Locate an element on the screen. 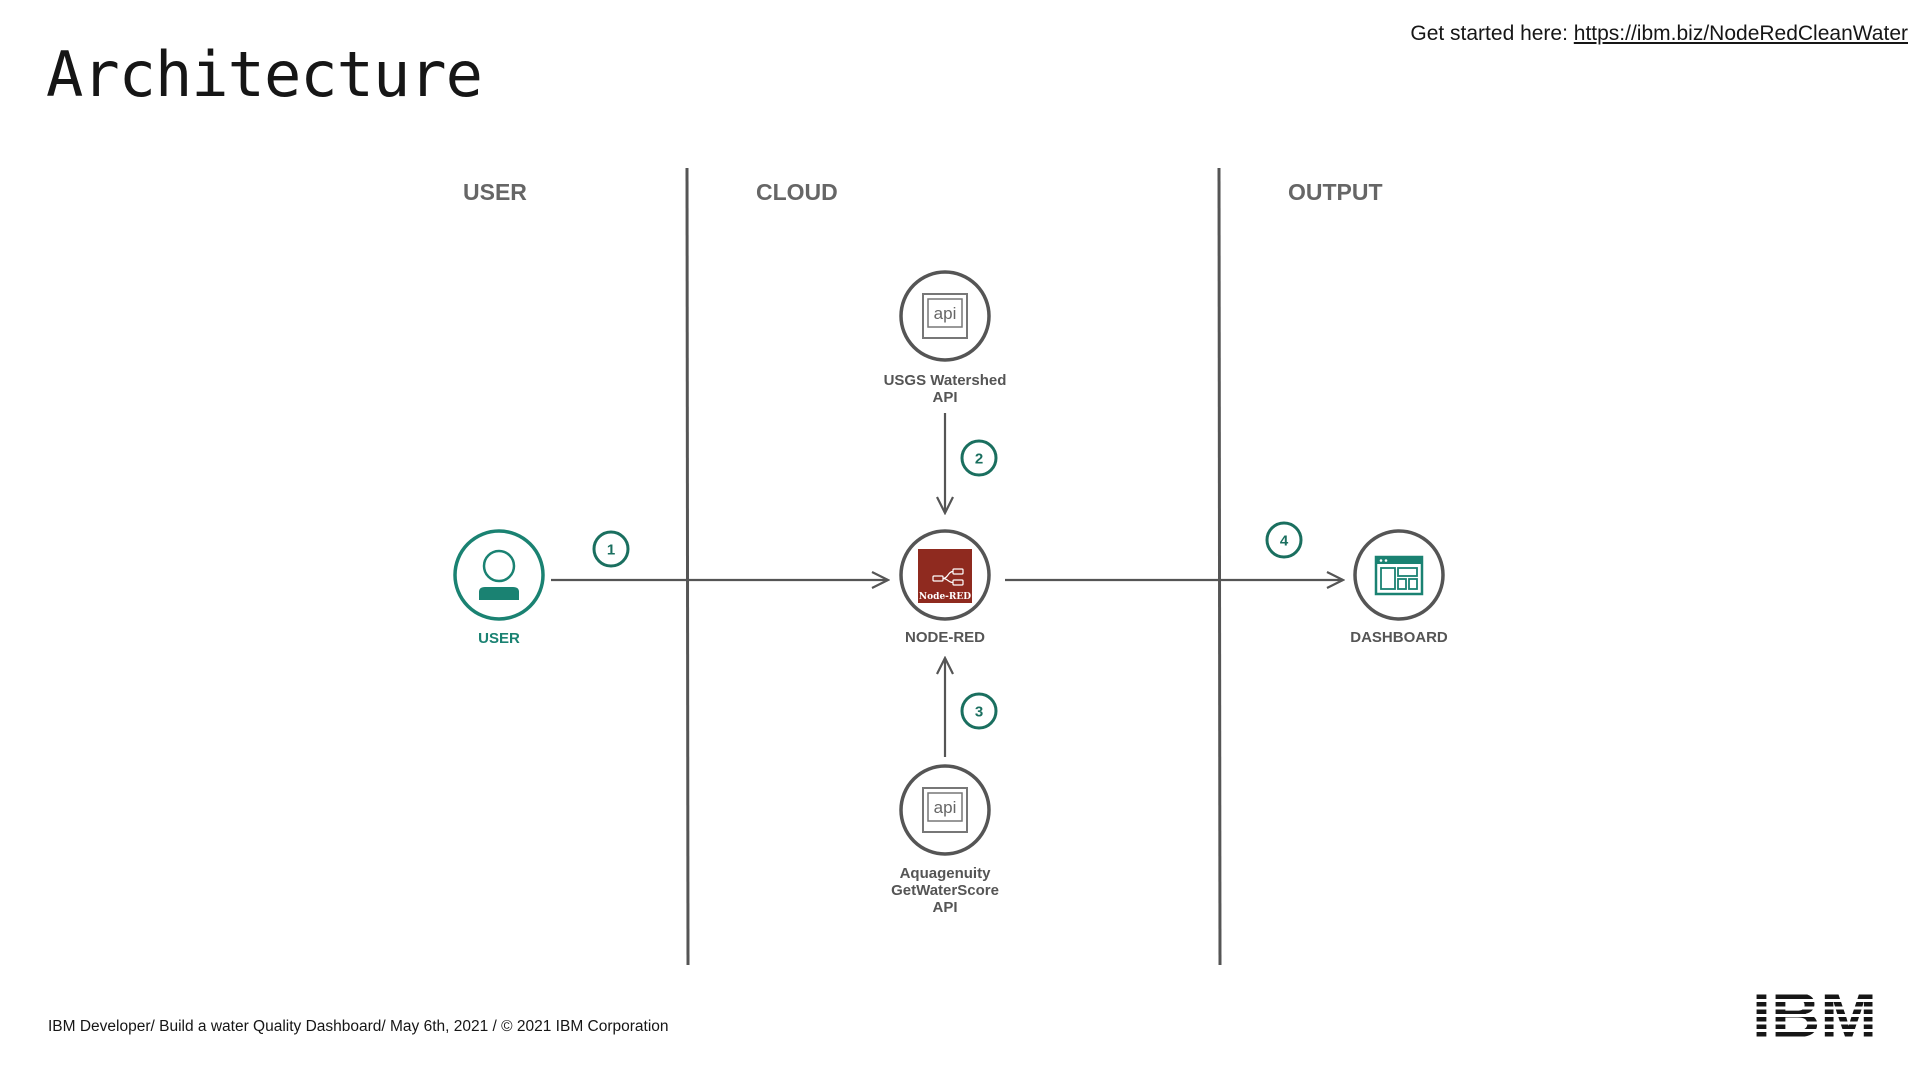 The height and width of the screenshot is (1080, 1920). dashboard-node: DASHBOARD is located at coordinates (1399, 587).